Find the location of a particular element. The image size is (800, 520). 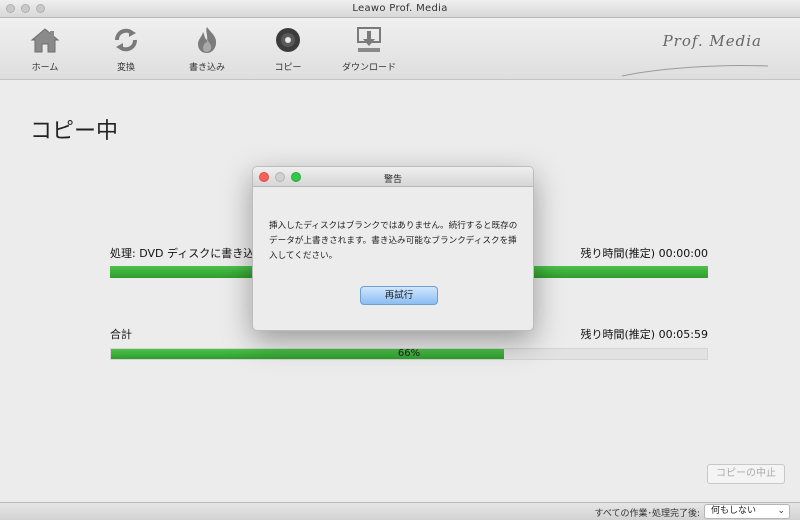

brand-swoosh is located at coordinates (695, 70).